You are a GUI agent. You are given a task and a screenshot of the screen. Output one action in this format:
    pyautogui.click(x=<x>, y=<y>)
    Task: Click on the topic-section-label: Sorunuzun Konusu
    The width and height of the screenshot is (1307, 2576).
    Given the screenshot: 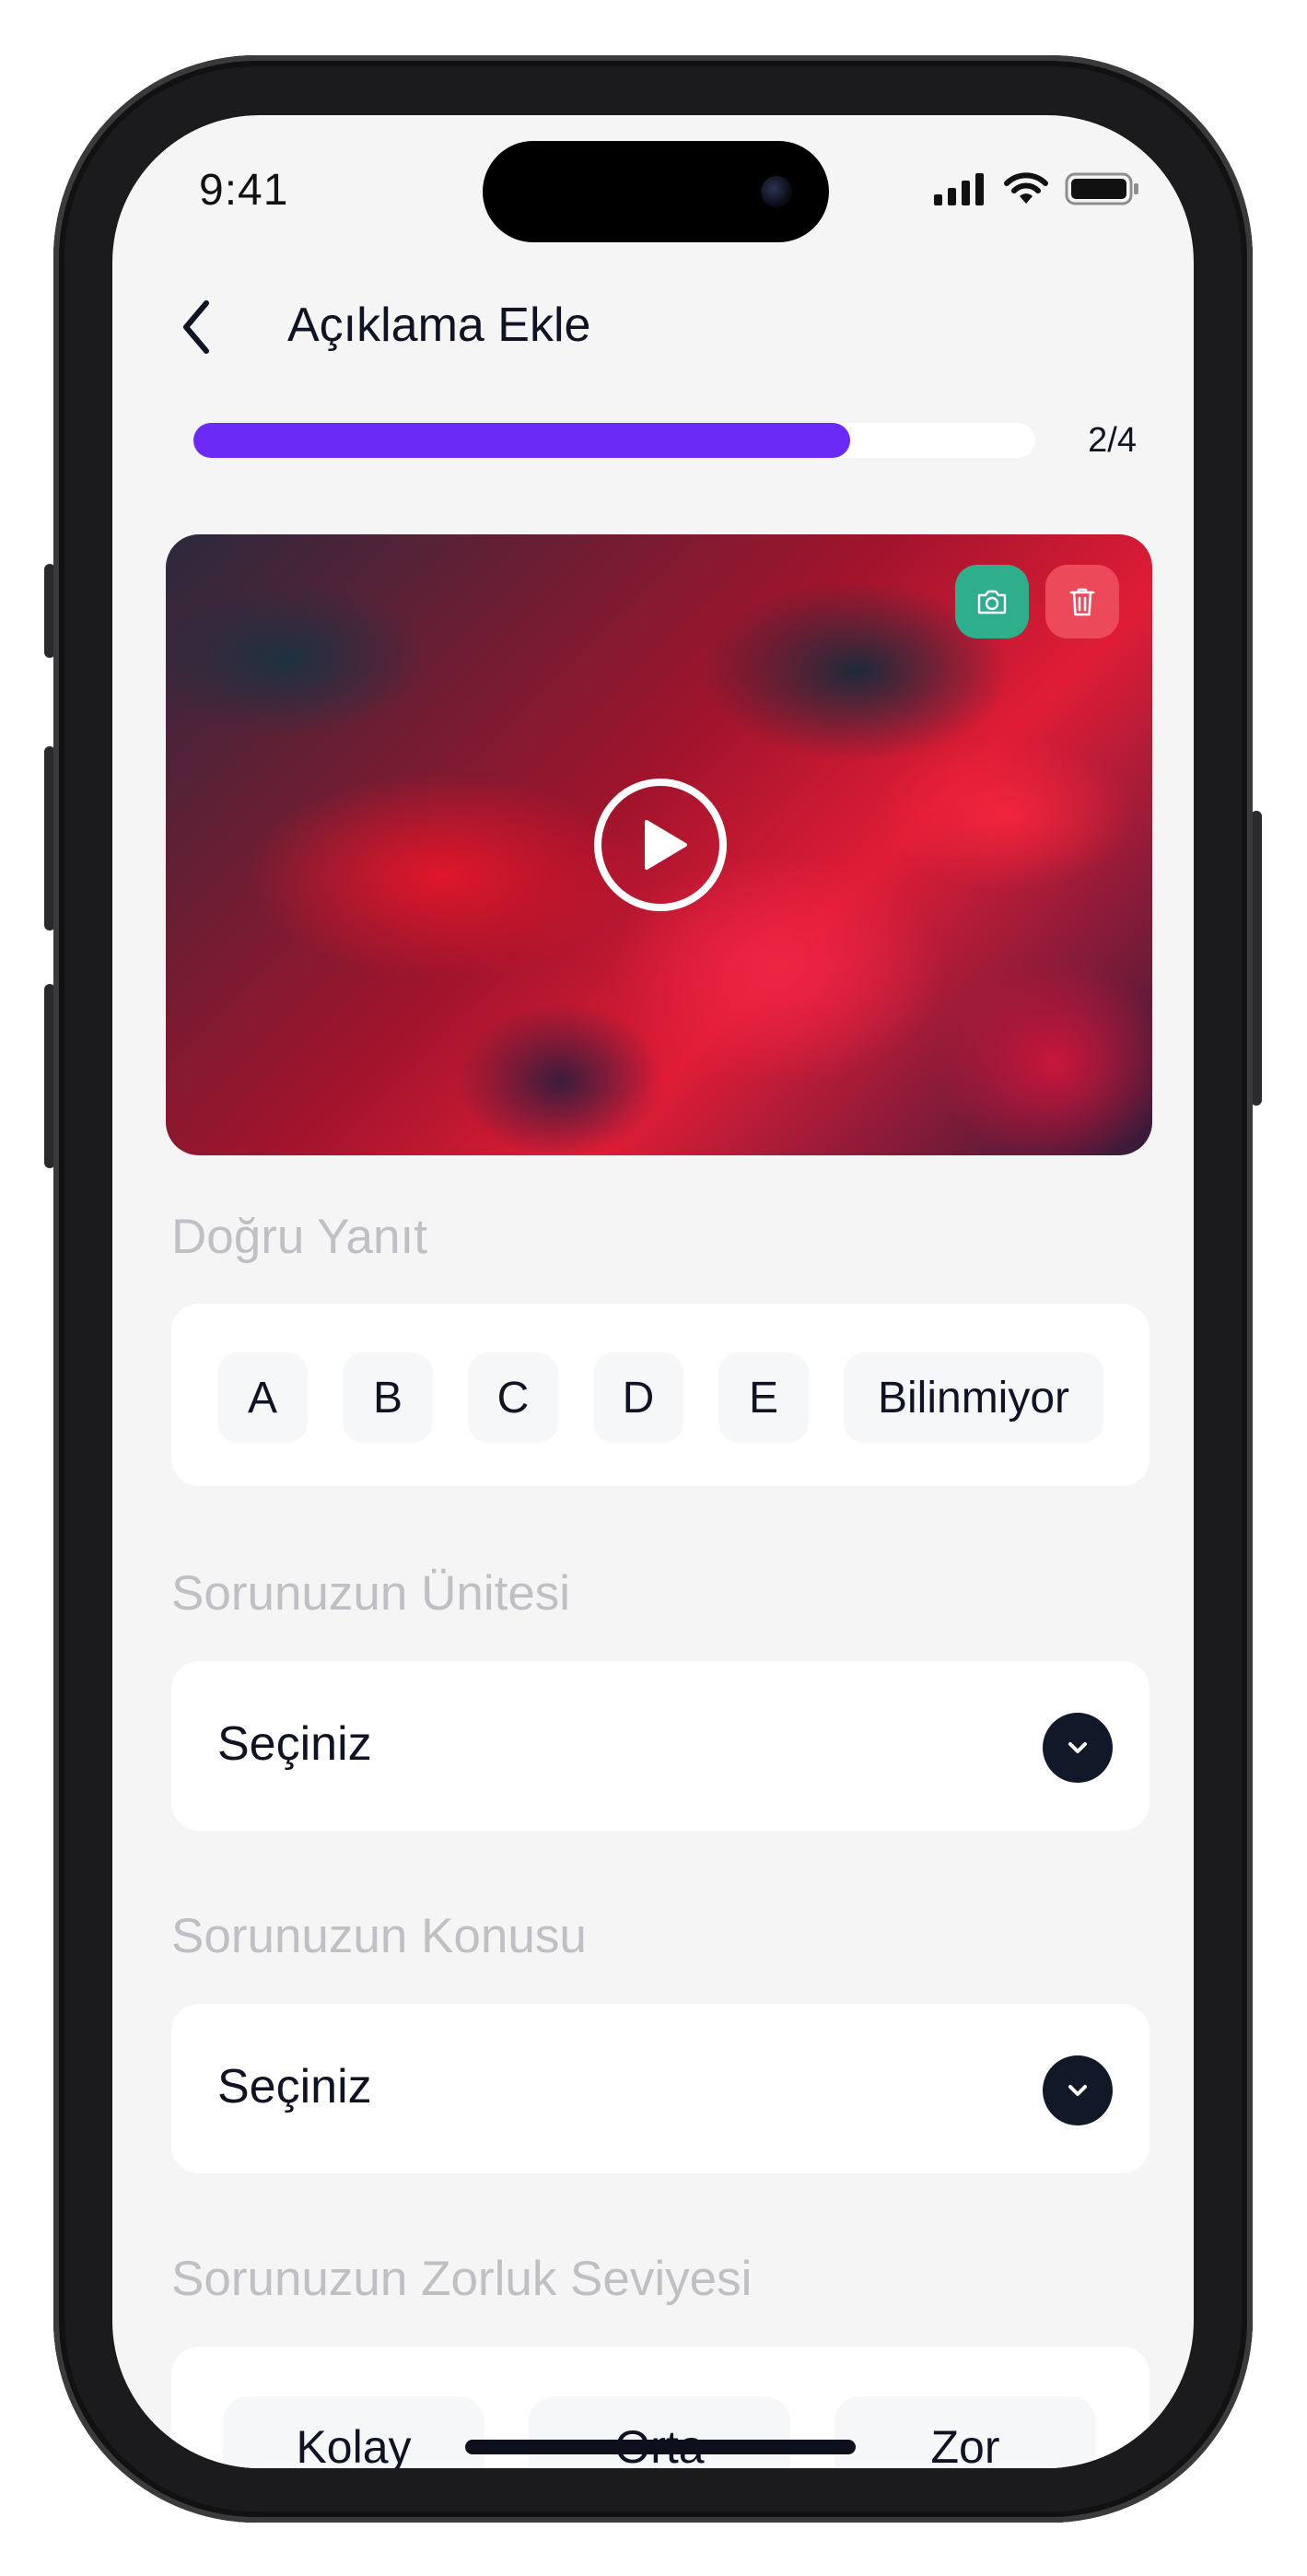 What is the action you would take?
    pyautogui.click(x=379, y=1936)
    